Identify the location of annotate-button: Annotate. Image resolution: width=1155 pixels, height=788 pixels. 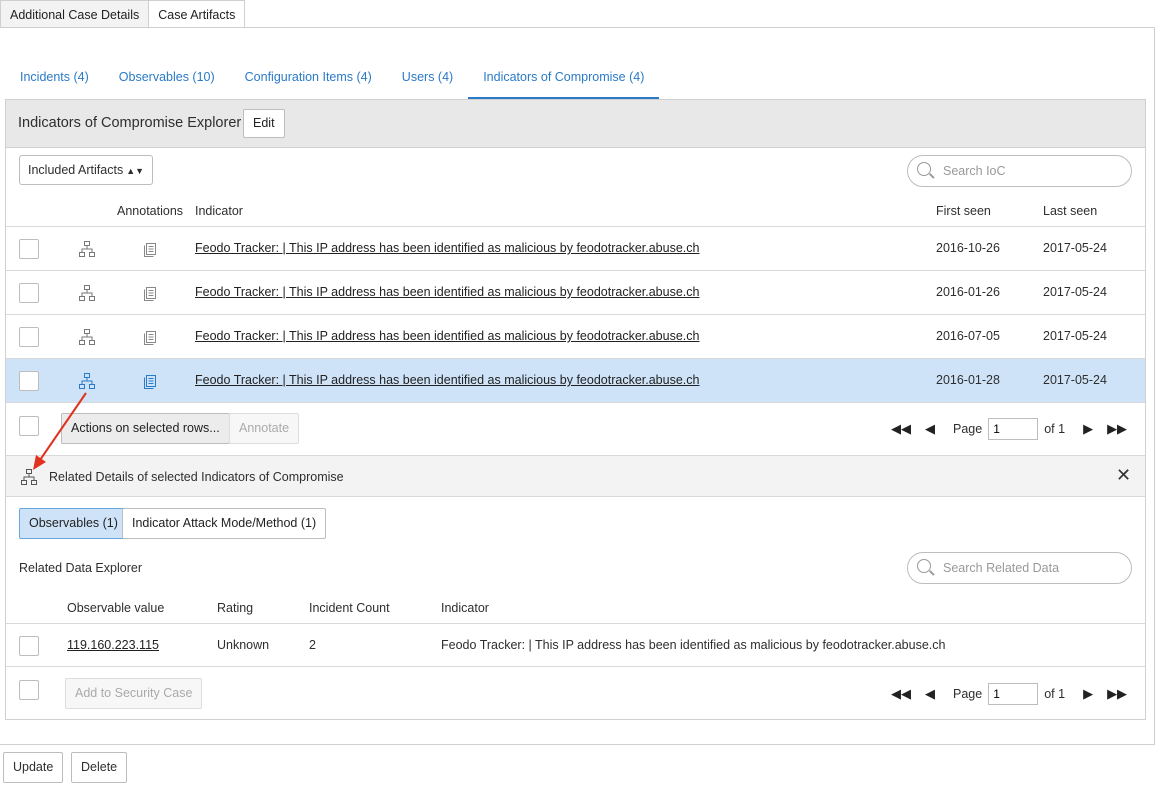
(264, 428).